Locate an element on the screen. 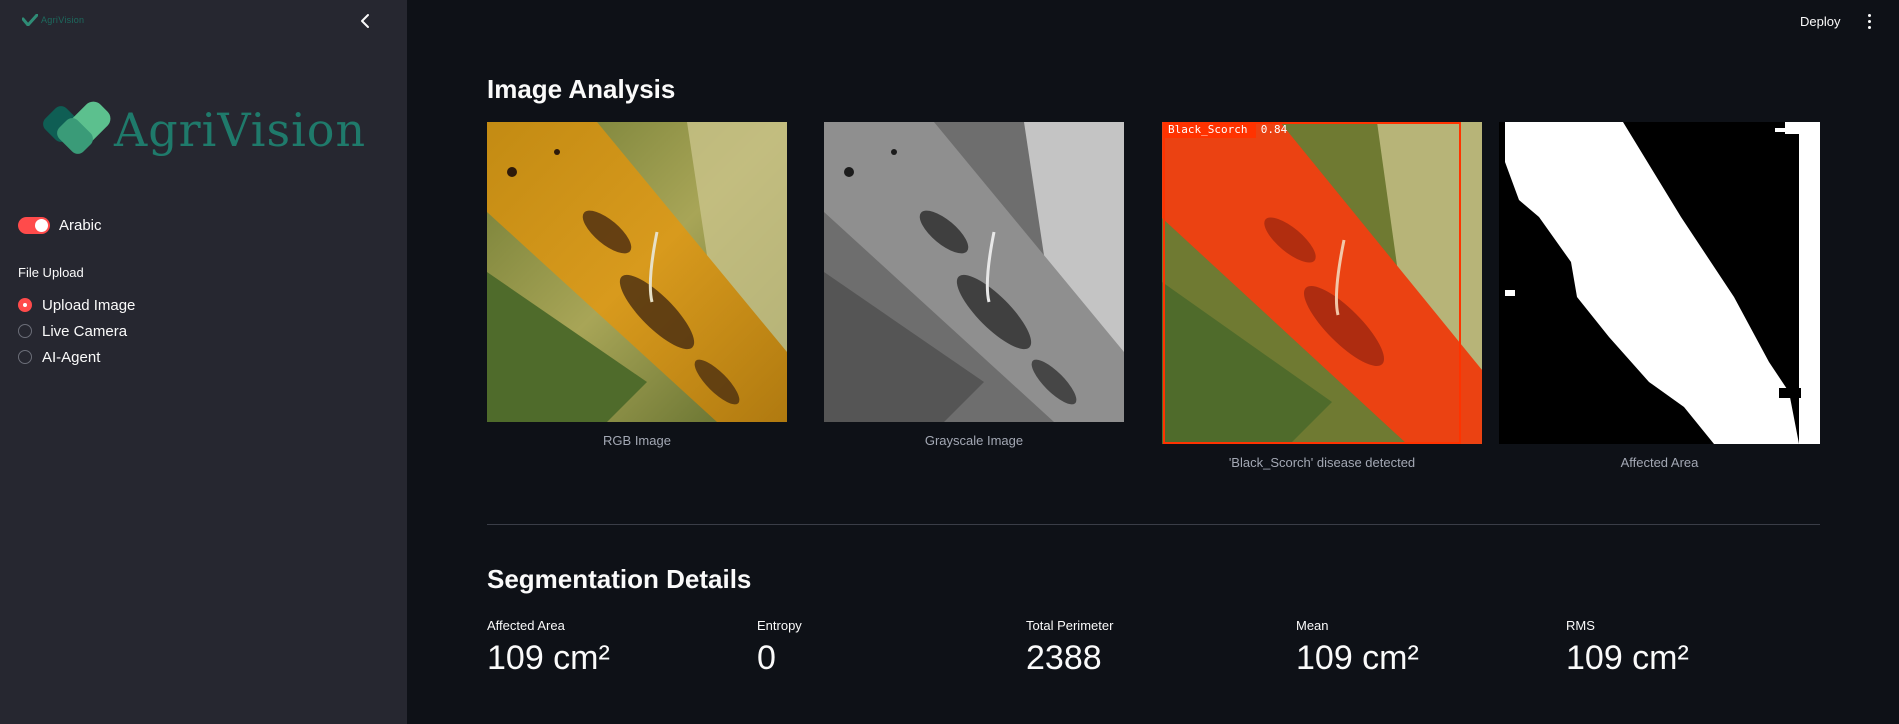 This screenshot has height=724, width=1899. grayscale-image-caption: Grayscale Image is located at coordinates (974, 440).